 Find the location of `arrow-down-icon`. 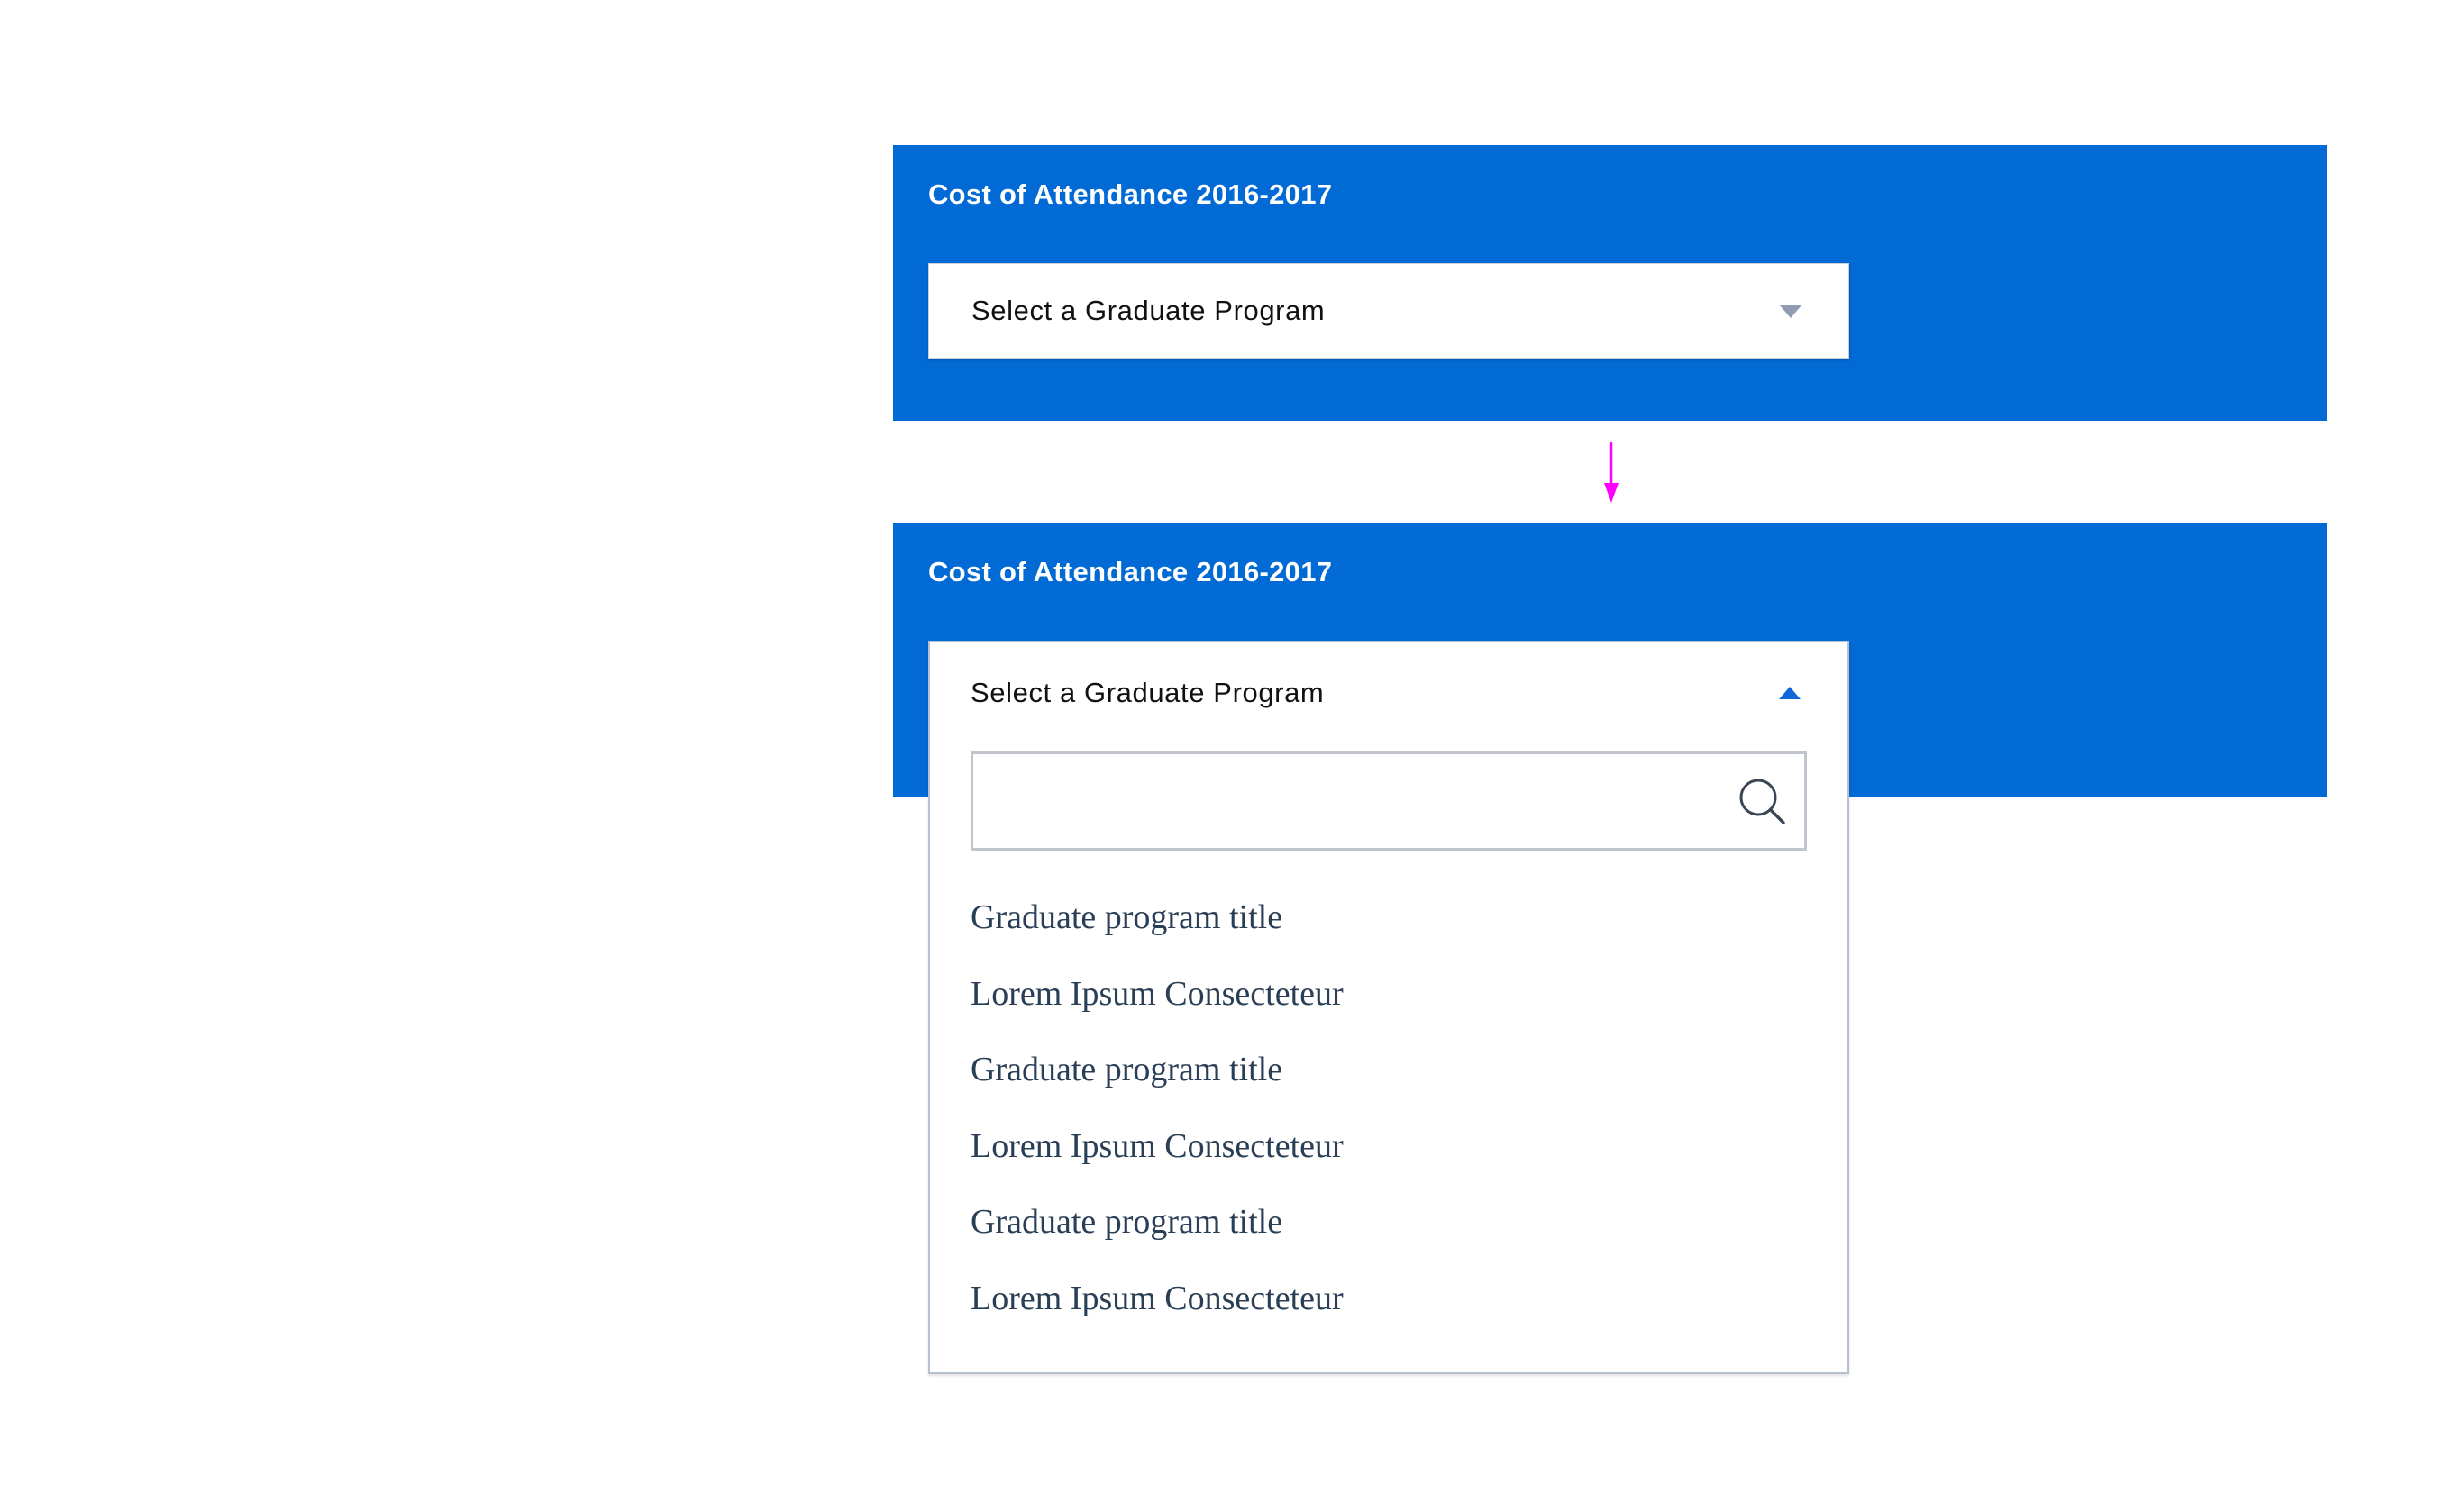

arrow-down-icon is located at coordinates (1611, 472).